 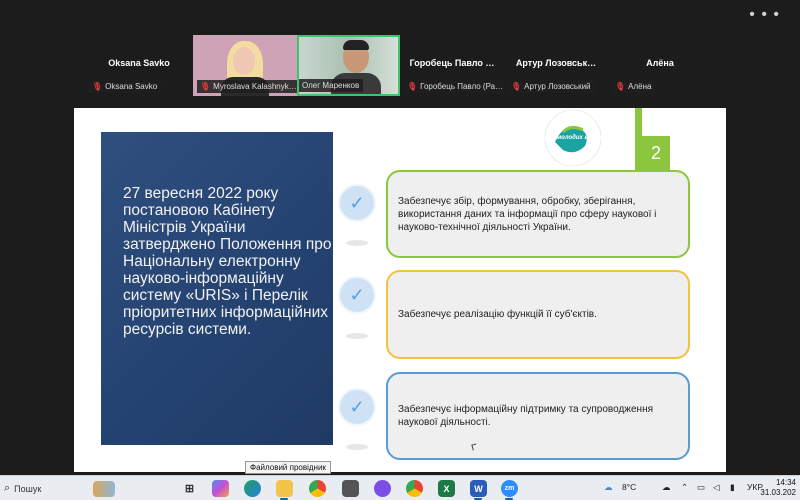 What do you see at coordinates (666, 487) in the screenshot?
I see `onedrive-icon: ☁` at bounding box center [666, 487].